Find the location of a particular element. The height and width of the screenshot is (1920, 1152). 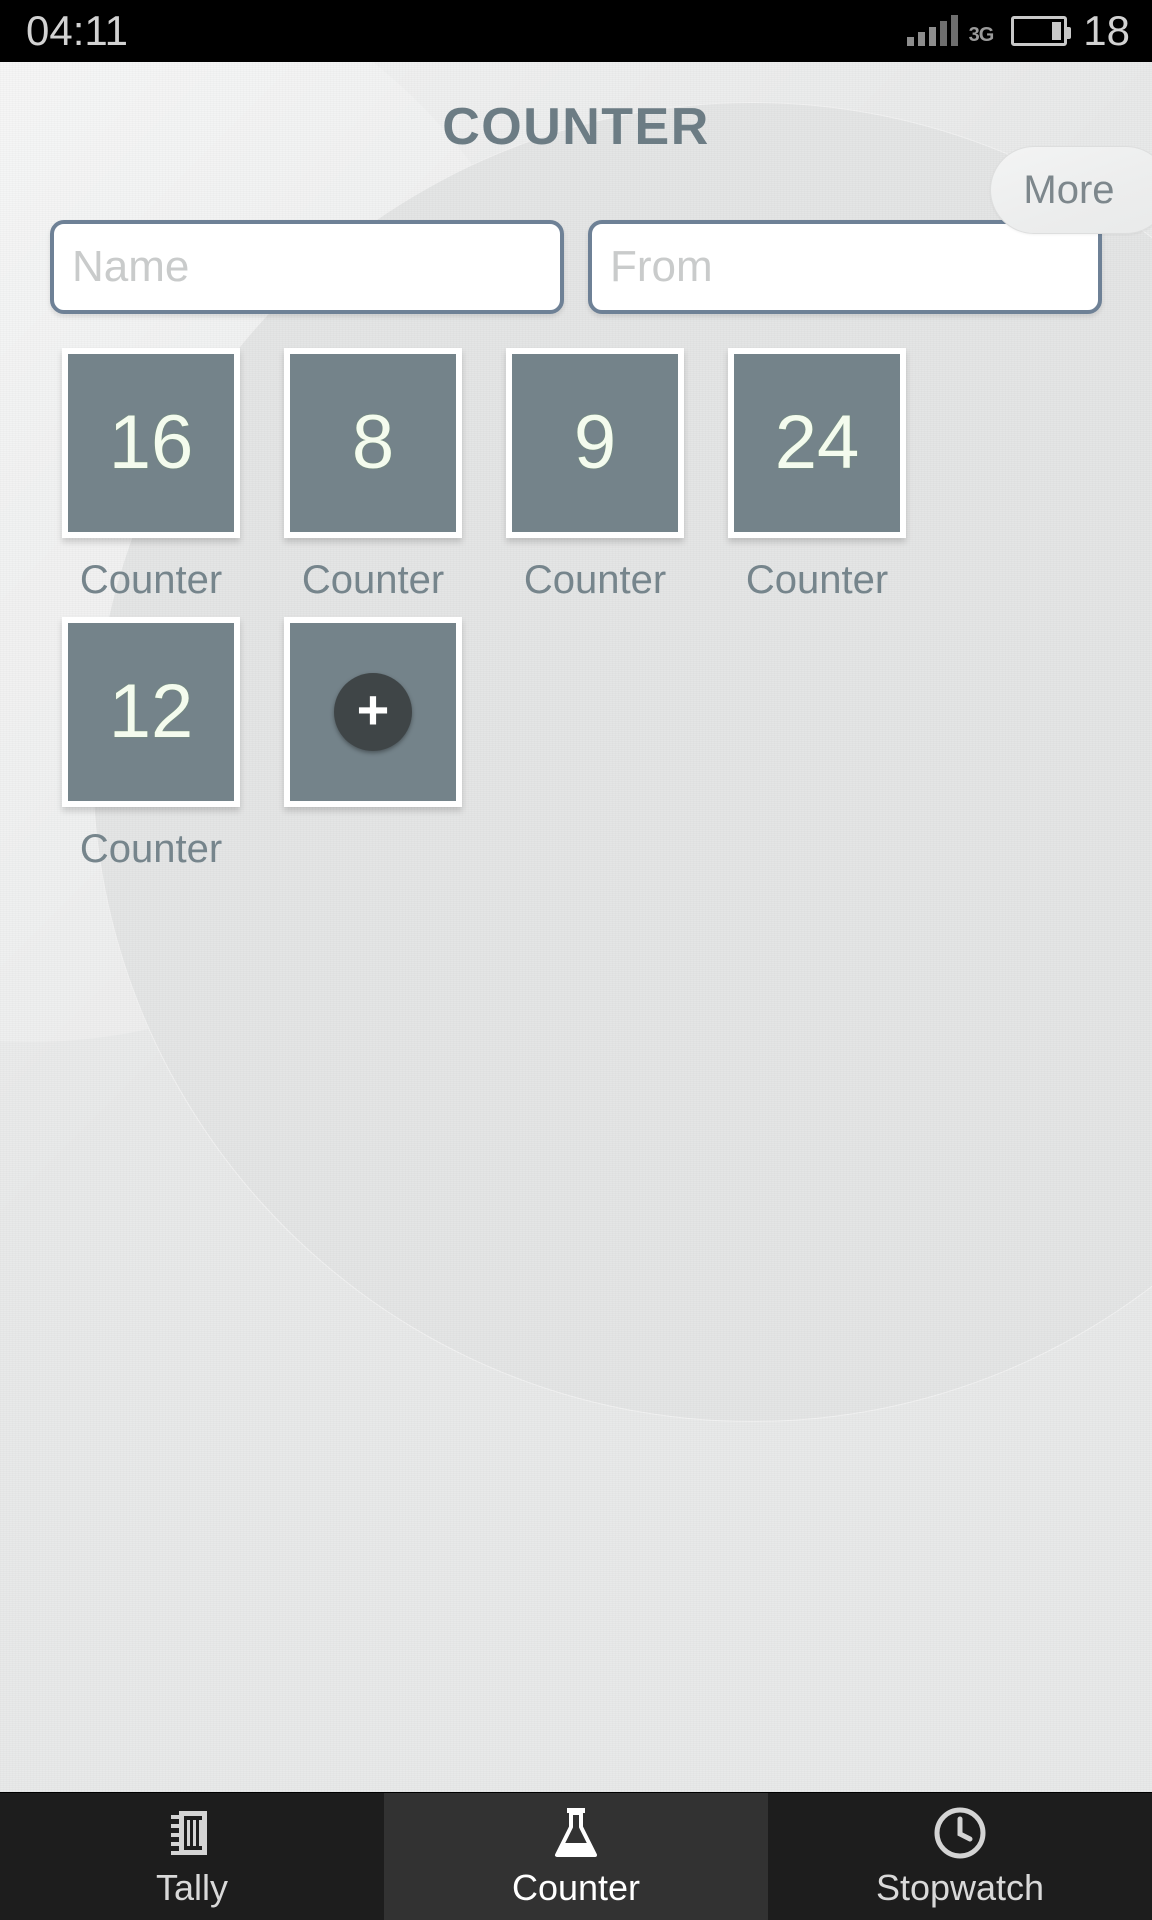

status-bar: 04:11 3G 18 is located at coordinates (576, 31).